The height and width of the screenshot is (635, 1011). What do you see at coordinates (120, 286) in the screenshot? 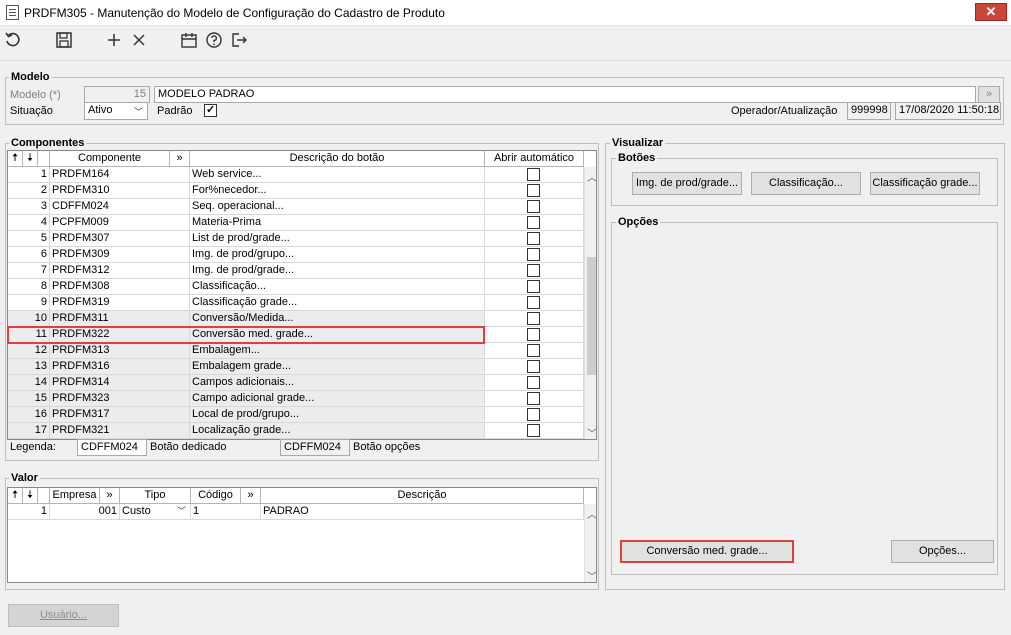
I see `componente-cell: PRDFM308` at bounding box center [120, 286].